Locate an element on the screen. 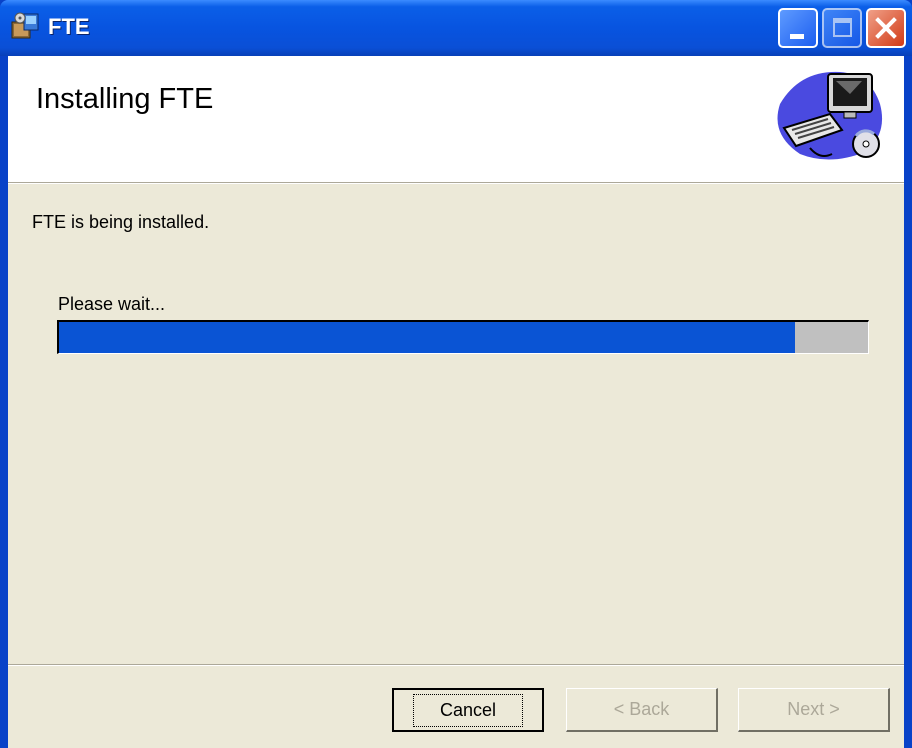 This screenshot has width=912, height=748. install-progress-bar is located at coordinates (463, 337).